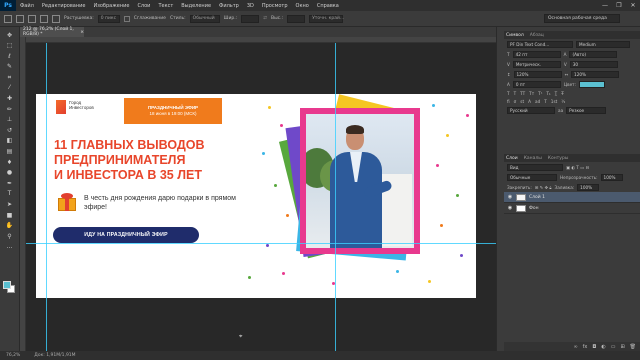  What do you see at coordinates (577, 167) in the screenshot?
I see `filter-icons: ▣ ◐ T ▭ ⊟` at bounding box center [577, 167].